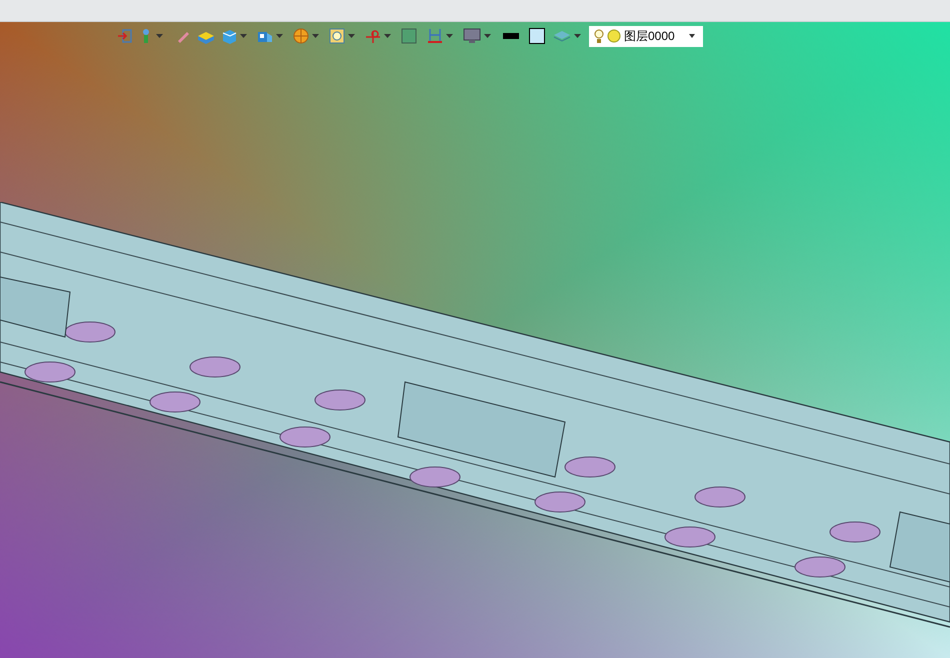 The height and width of the screenshot is (658, 950). What do you see at coordinates (229, 36) in the screenshot?
I see `cube-icon` at bounding box center [229, 36].